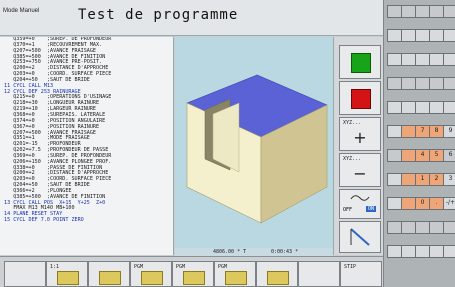 This screenshot has width=455, height=287. I want to click on keypad-key: 8, so click(436, 131).